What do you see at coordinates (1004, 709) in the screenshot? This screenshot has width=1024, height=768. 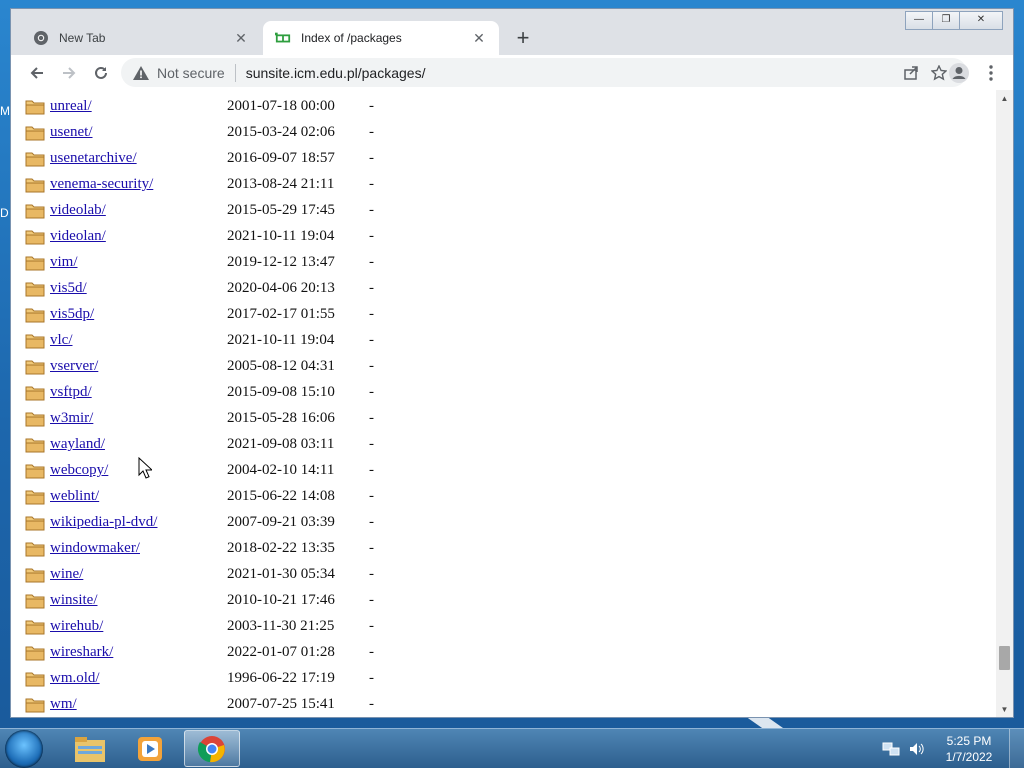 I see `scroll-down-arrow-icon: ▼` at bounding box center [1004, 709].